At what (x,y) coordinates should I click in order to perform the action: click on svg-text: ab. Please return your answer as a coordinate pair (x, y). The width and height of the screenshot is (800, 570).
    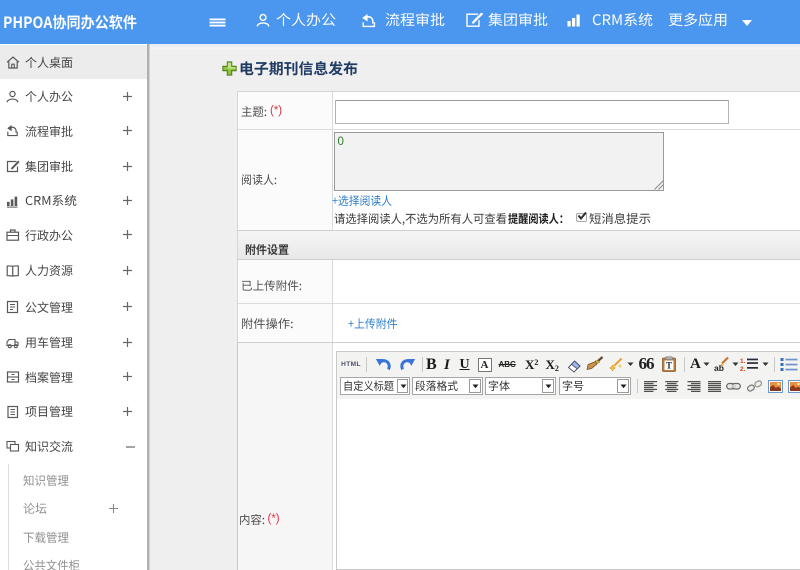
    Looking at the image, I should click on (719, 368).